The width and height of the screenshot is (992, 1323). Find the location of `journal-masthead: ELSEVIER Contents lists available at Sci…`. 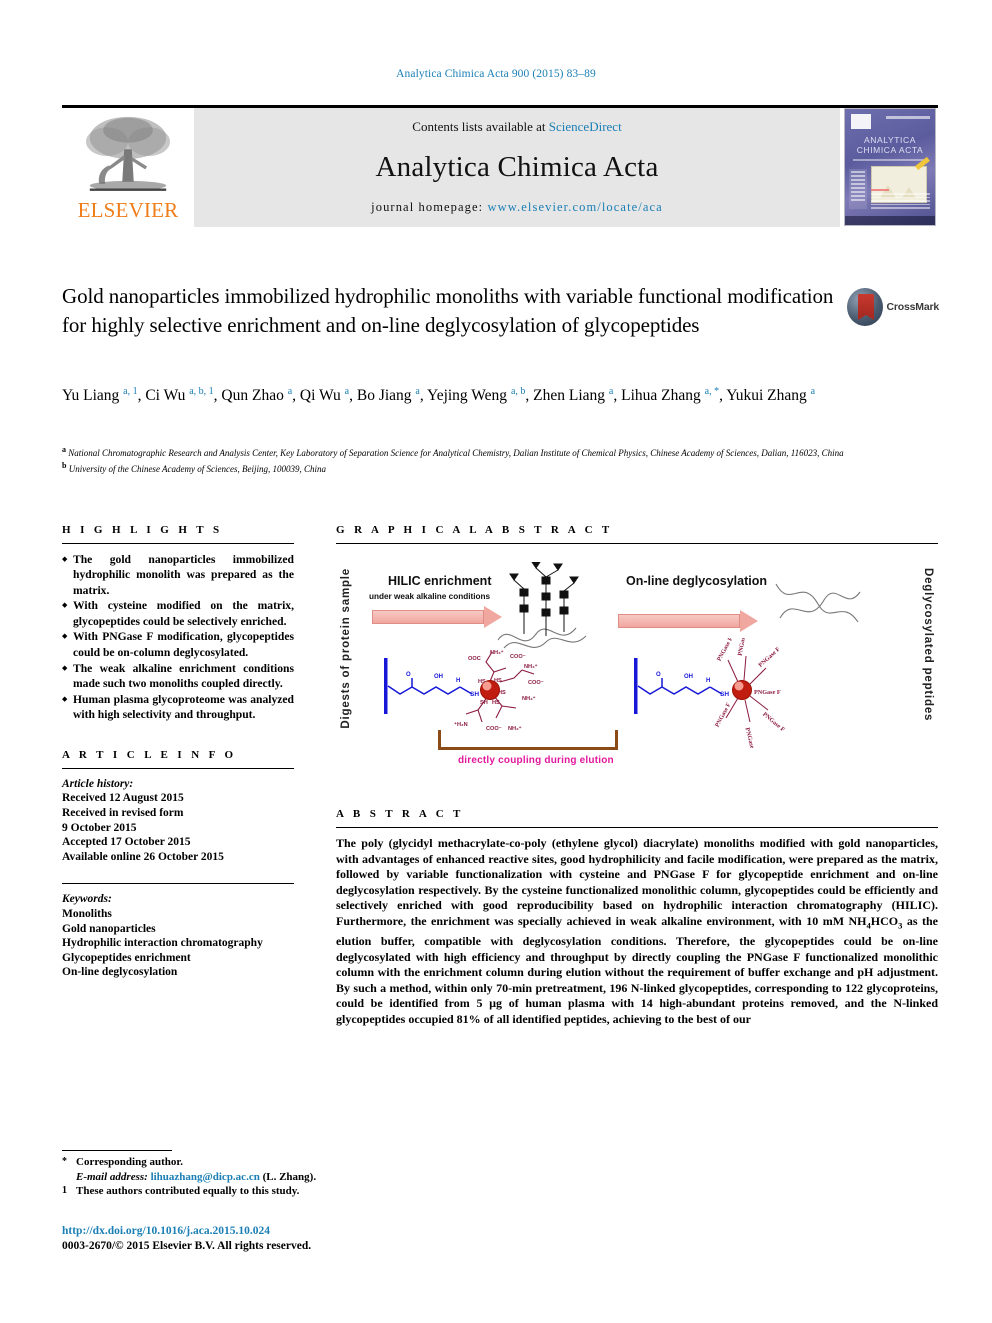

journal-masthead: ELSEVIER Contents lists available at Sci… is located at coordinates (500, 166).